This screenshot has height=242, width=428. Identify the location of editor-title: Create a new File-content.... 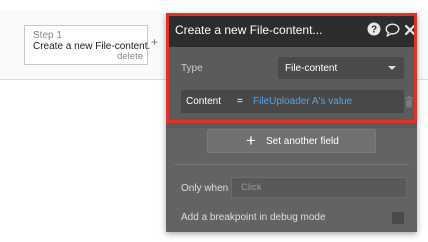
(249, 30).